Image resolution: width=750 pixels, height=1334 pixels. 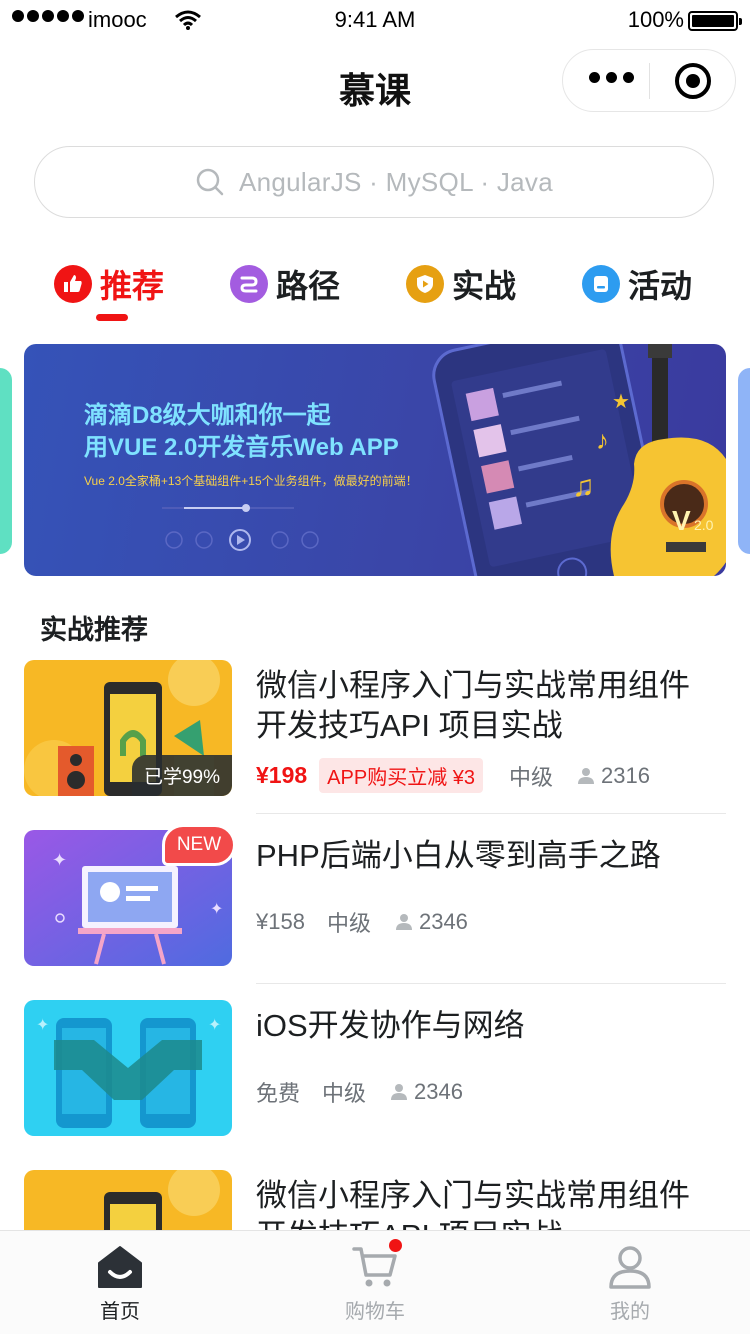 I want to click on tab-practice: 实战, so click(x=461, y=284).